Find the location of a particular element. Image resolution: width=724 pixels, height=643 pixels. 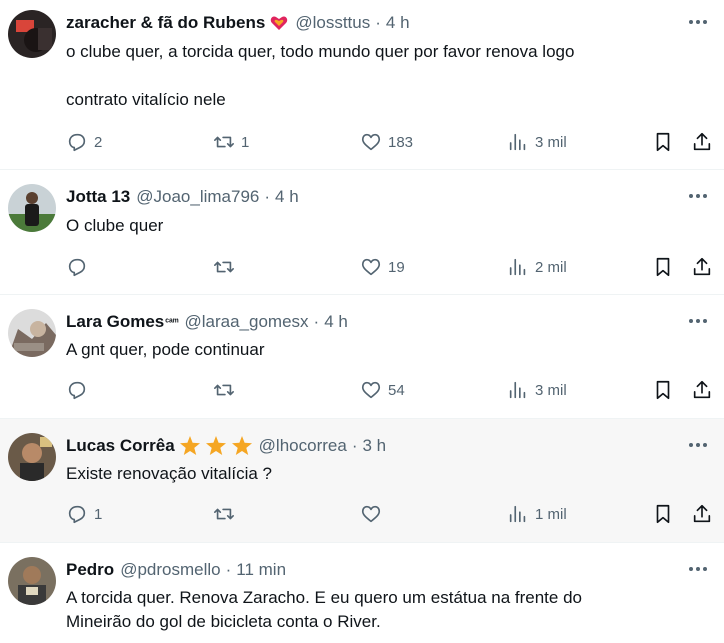

reply-button: 1 is located at coordinates (84, 514).